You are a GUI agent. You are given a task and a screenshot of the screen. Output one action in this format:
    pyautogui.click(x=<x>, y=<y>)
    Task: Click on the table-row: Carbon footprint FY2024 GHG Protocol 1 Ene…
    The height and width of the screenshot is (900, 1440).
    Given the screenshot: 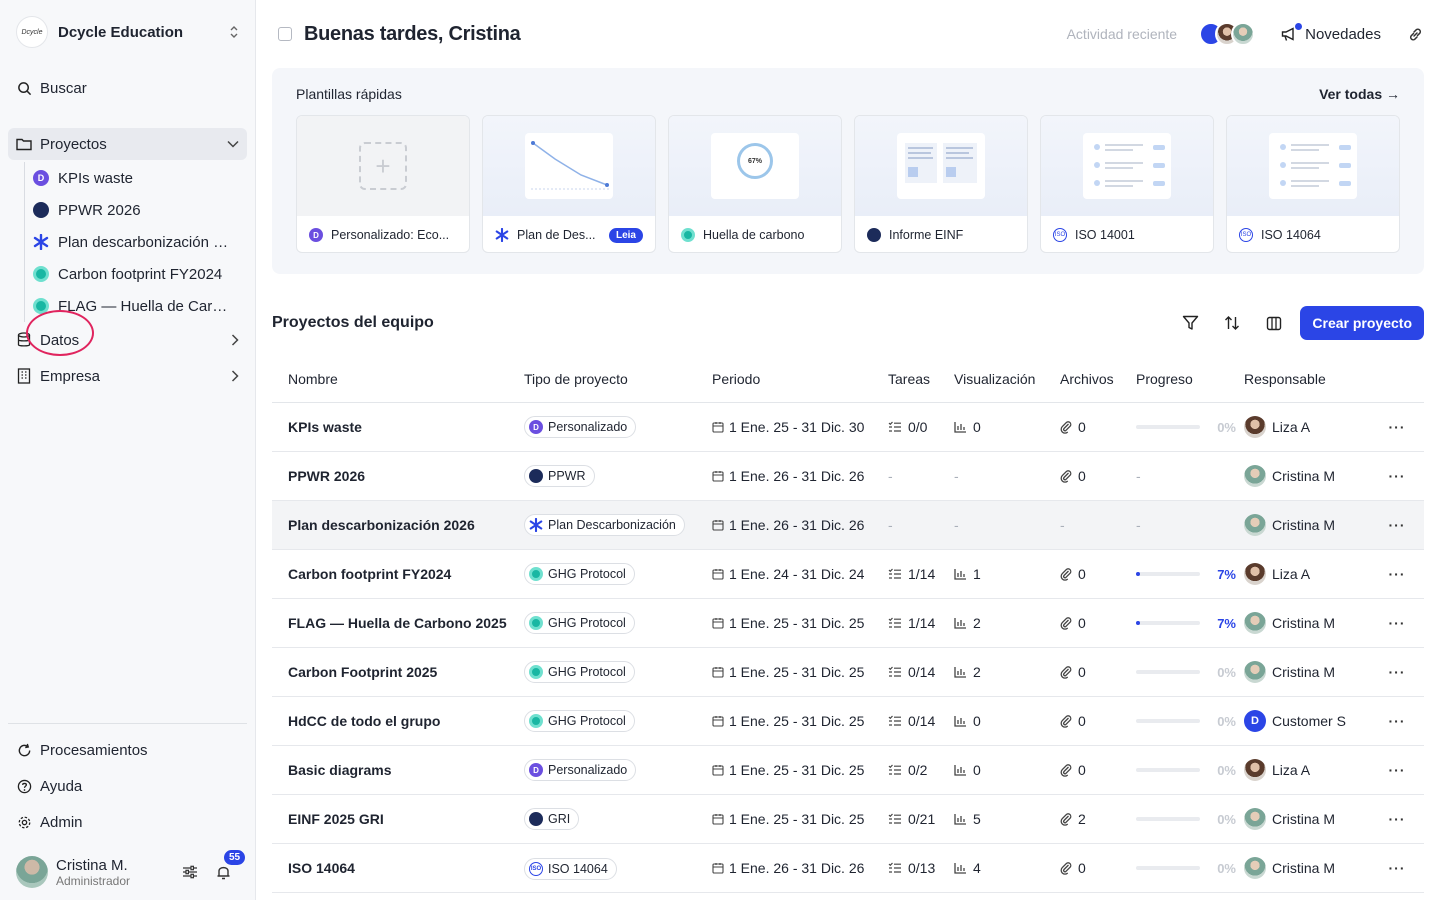 What is the action you would take?
    pyautogui.click(x=848, y=574)
    